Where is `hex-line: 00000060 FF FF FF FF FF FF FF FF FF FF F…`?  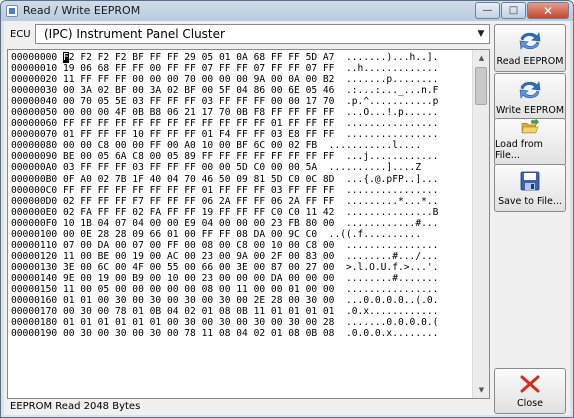
hex-line: 00000060 FF FF FF FF FF FF FF FF FF FF F… is located at coordinates (240, 123).